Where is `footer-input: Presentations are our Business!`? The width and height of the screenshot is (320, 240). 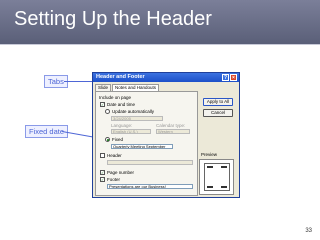
footer-input: Presentations are our Business! is located at coordinates (150, 186).